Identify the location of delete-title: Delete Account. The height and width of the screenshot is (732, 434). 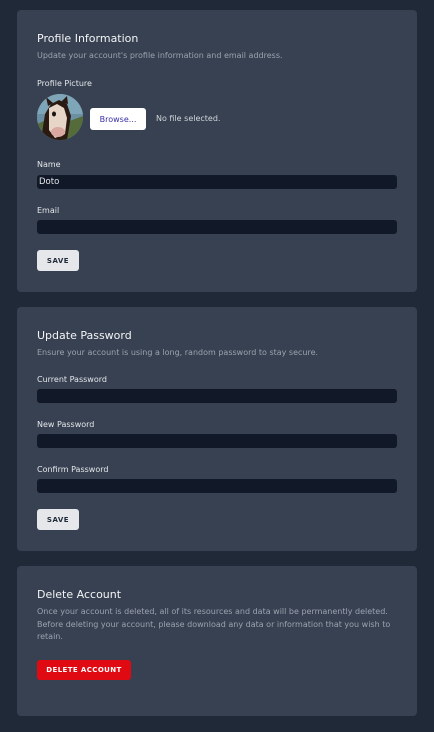
(79, 594).